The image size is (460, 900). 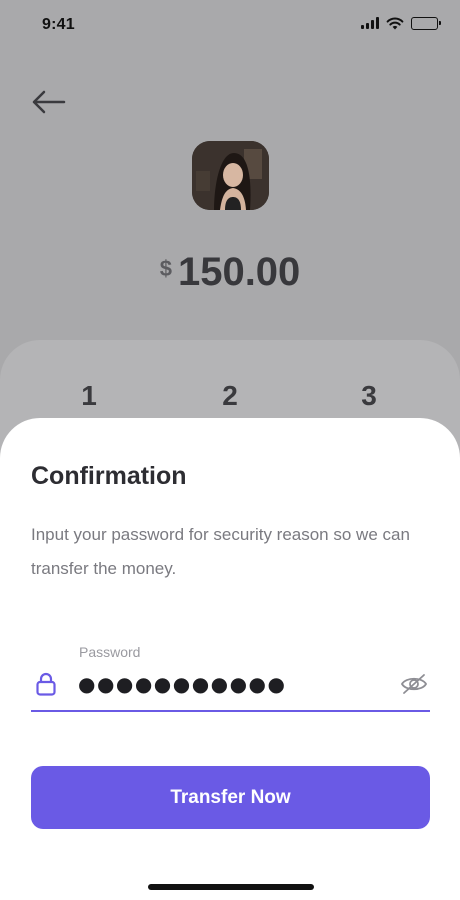 What do you see at coordinates (48, 102) in the screenshot?
I see `arrow-left-icon` at bounding box center [48, 102].